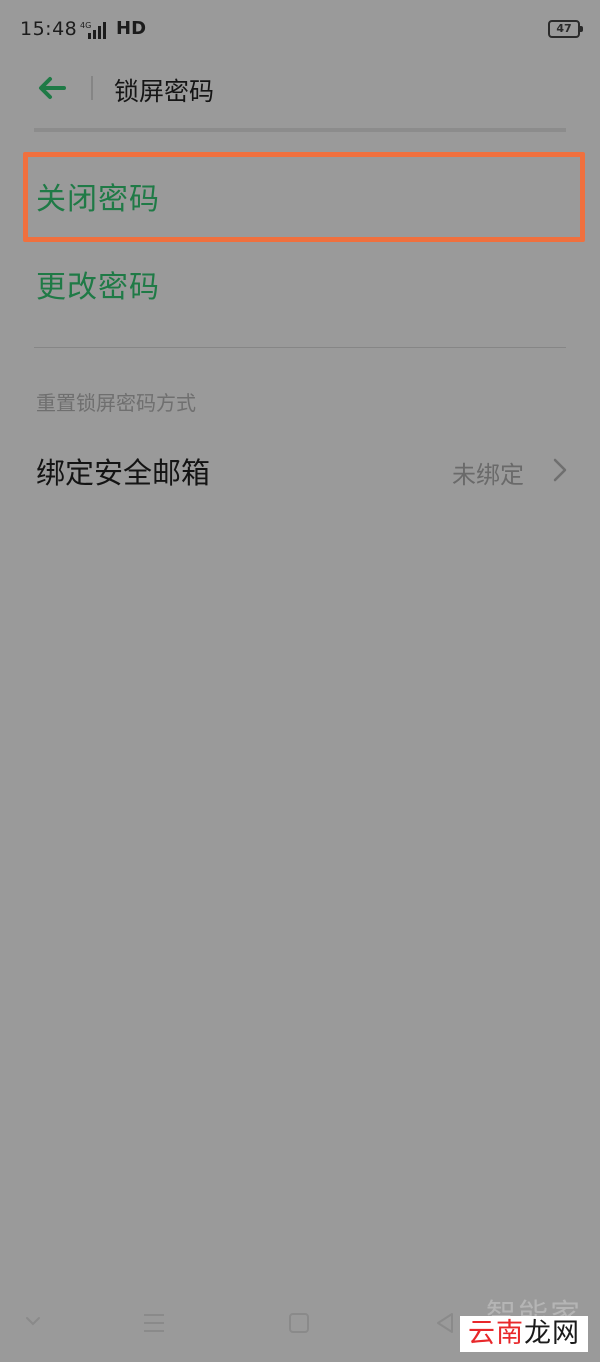 The height and width of the screenshot is (1362, 600). I want to click on page-title: 锁屏密码, so click(164, 91).